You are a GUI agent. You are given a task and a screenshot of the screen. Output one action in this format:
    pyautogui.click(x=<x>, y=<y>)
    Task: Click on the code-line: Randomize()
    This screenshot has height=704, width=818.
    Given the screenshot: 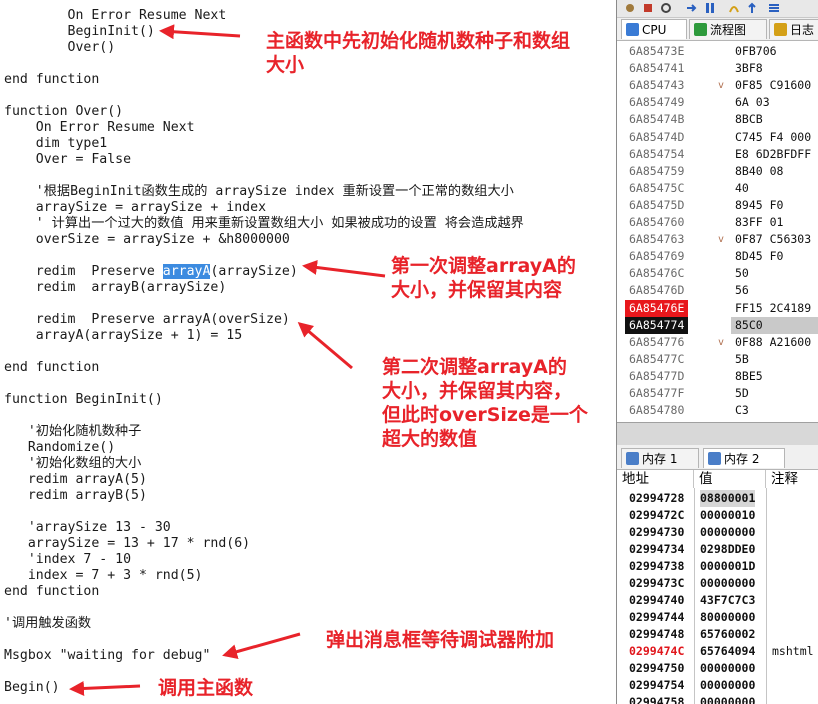 What is the action you would take?
    pyautogui.click(x=60, y=447)
    